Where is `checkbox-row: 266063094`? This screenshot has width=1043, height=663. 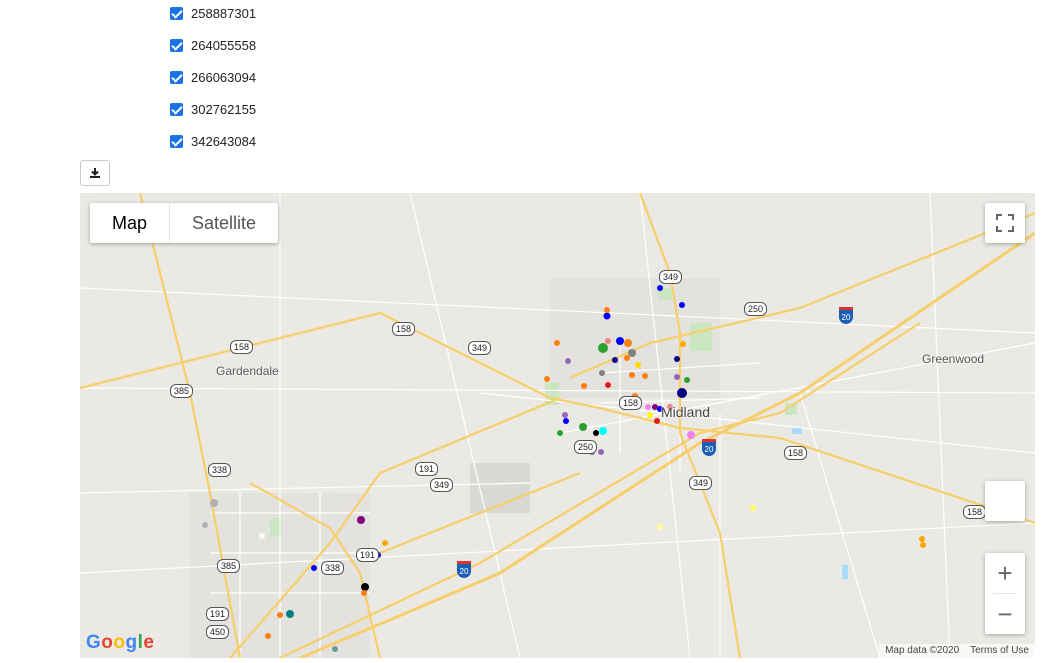 checkbox-row: 266063094 is located at coordinates (213, 77).